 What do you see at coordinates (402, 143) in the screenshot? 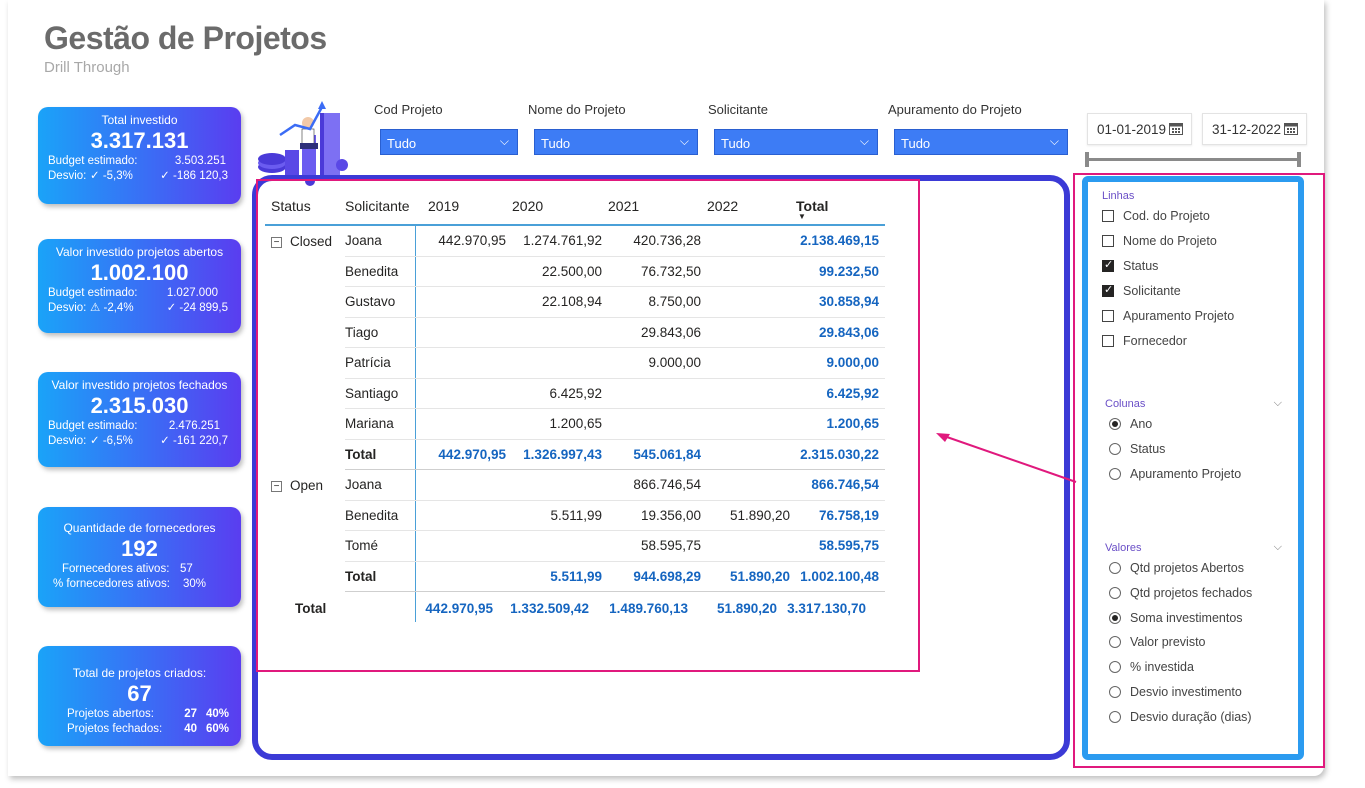
I see `slicer-value: Tudo` at bounding box center [402, 143].